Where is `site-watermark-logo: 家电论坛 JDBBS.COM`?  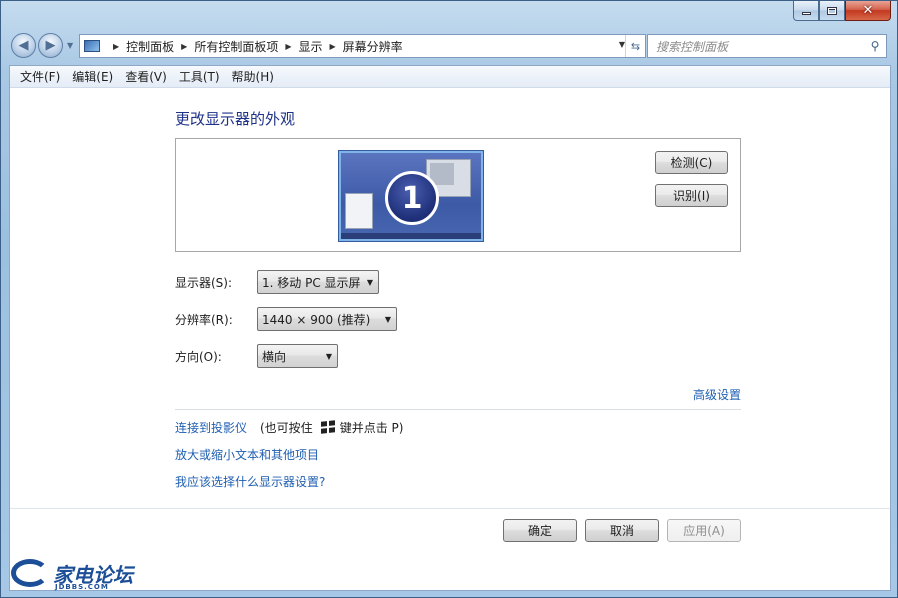 site-watermark-logo: 家电论坛 JDBBS.COM is located at coordinates (74, 575).